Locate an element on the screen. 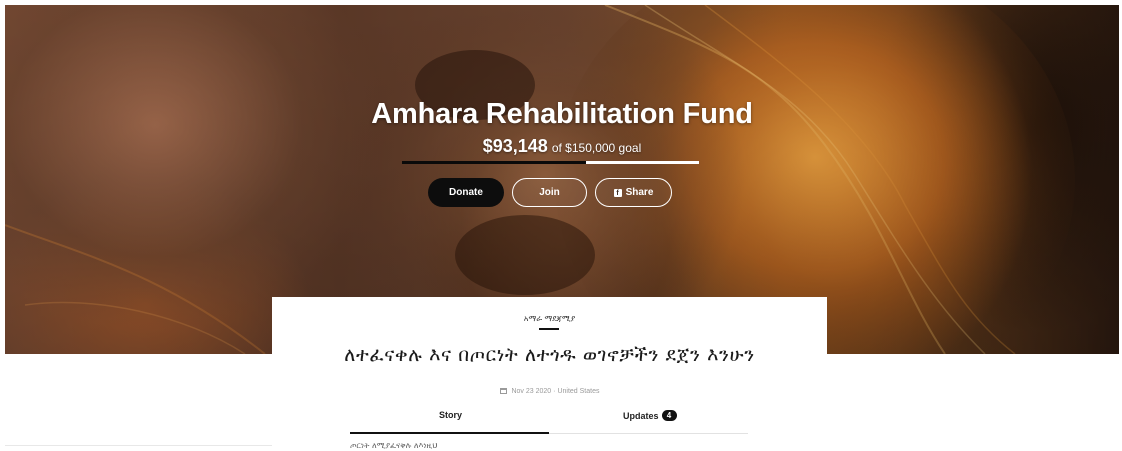 This screenshot has width=1122, height=451. tab-updates: Updates 4 is located at coordinates (650, 415).